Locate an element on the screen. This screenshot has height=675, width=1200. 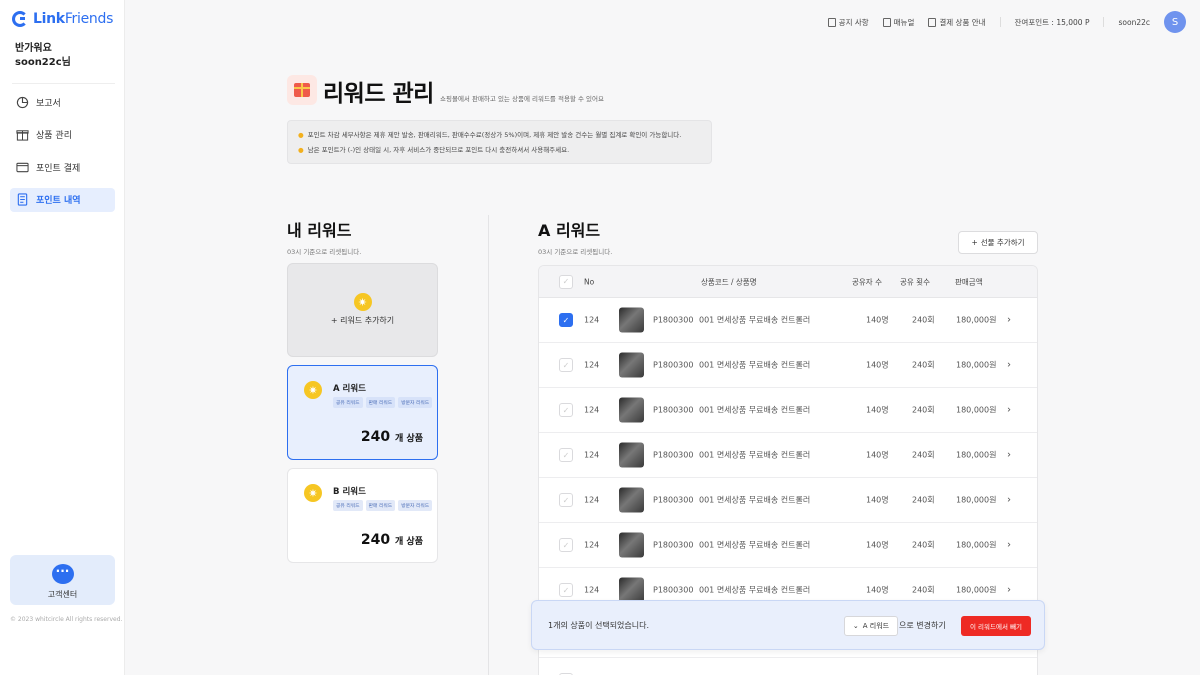
row-no: 124 is located at coordinates (592, 590).